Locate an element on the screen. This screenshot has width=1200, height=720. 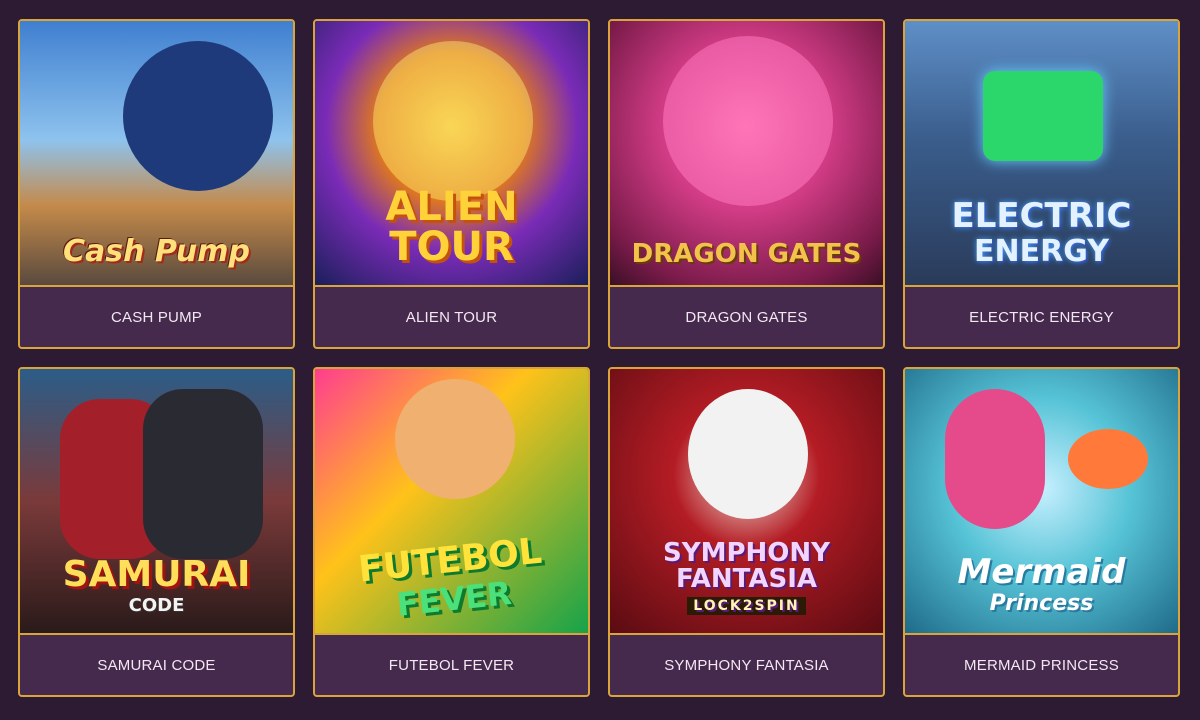
game-art-title: Mermaid Princess is located at coordinates (1041, 584).